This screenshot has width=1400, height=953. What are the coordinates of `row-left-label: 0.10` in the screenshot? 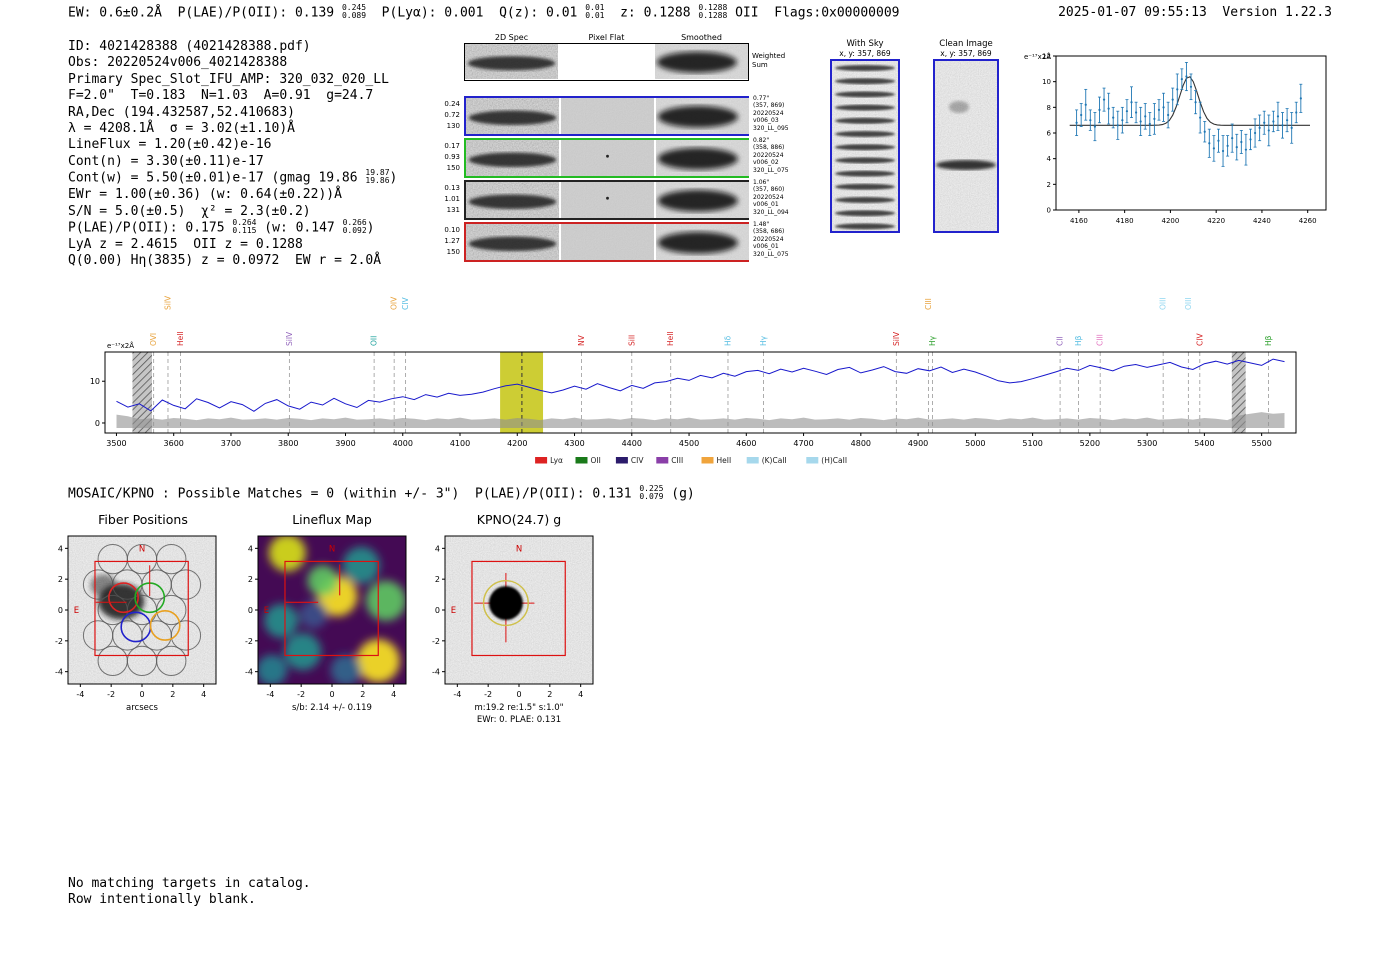 It's located at (452, 230).